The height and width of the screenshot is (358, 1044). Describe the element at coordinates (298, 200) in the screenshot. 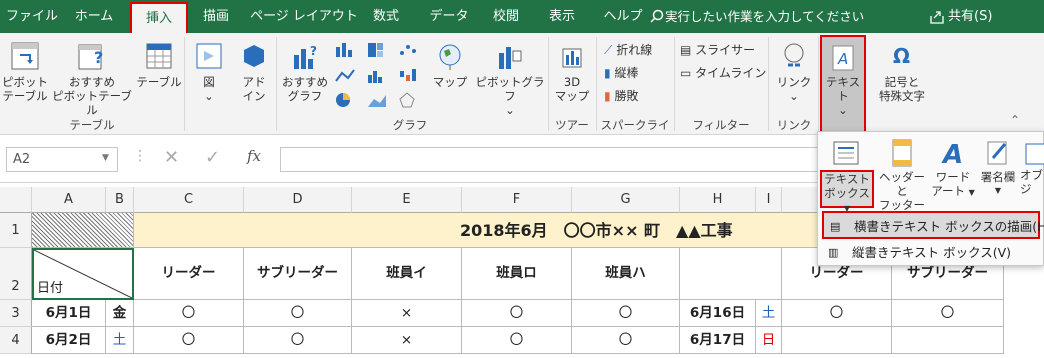

I see `column-header: D` at that location.